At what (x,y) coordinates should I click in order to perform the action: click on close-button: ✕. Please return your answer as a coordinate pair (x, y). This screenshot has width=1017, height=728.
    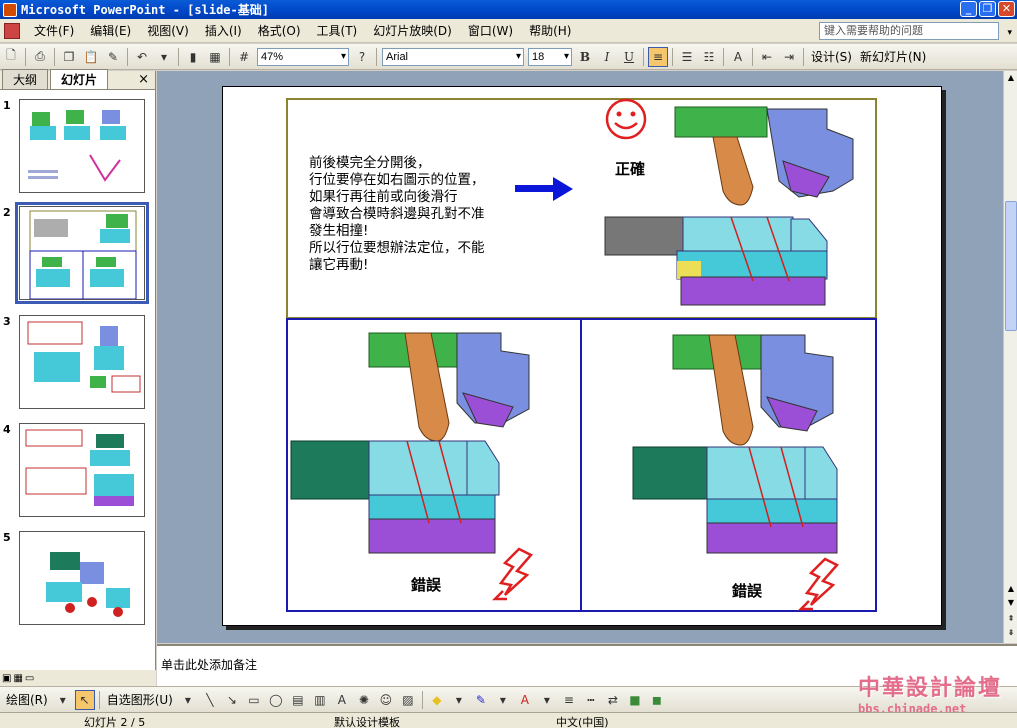
    Looking at the image, I should click on (1006, 9).